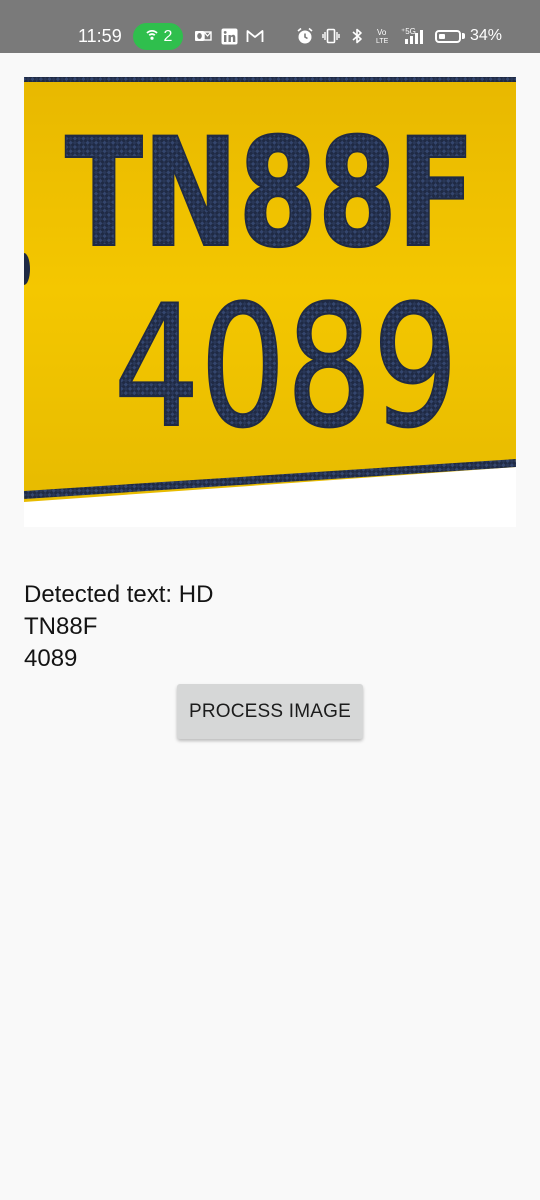  I want to click on alarm-icon, so click(305, 36).